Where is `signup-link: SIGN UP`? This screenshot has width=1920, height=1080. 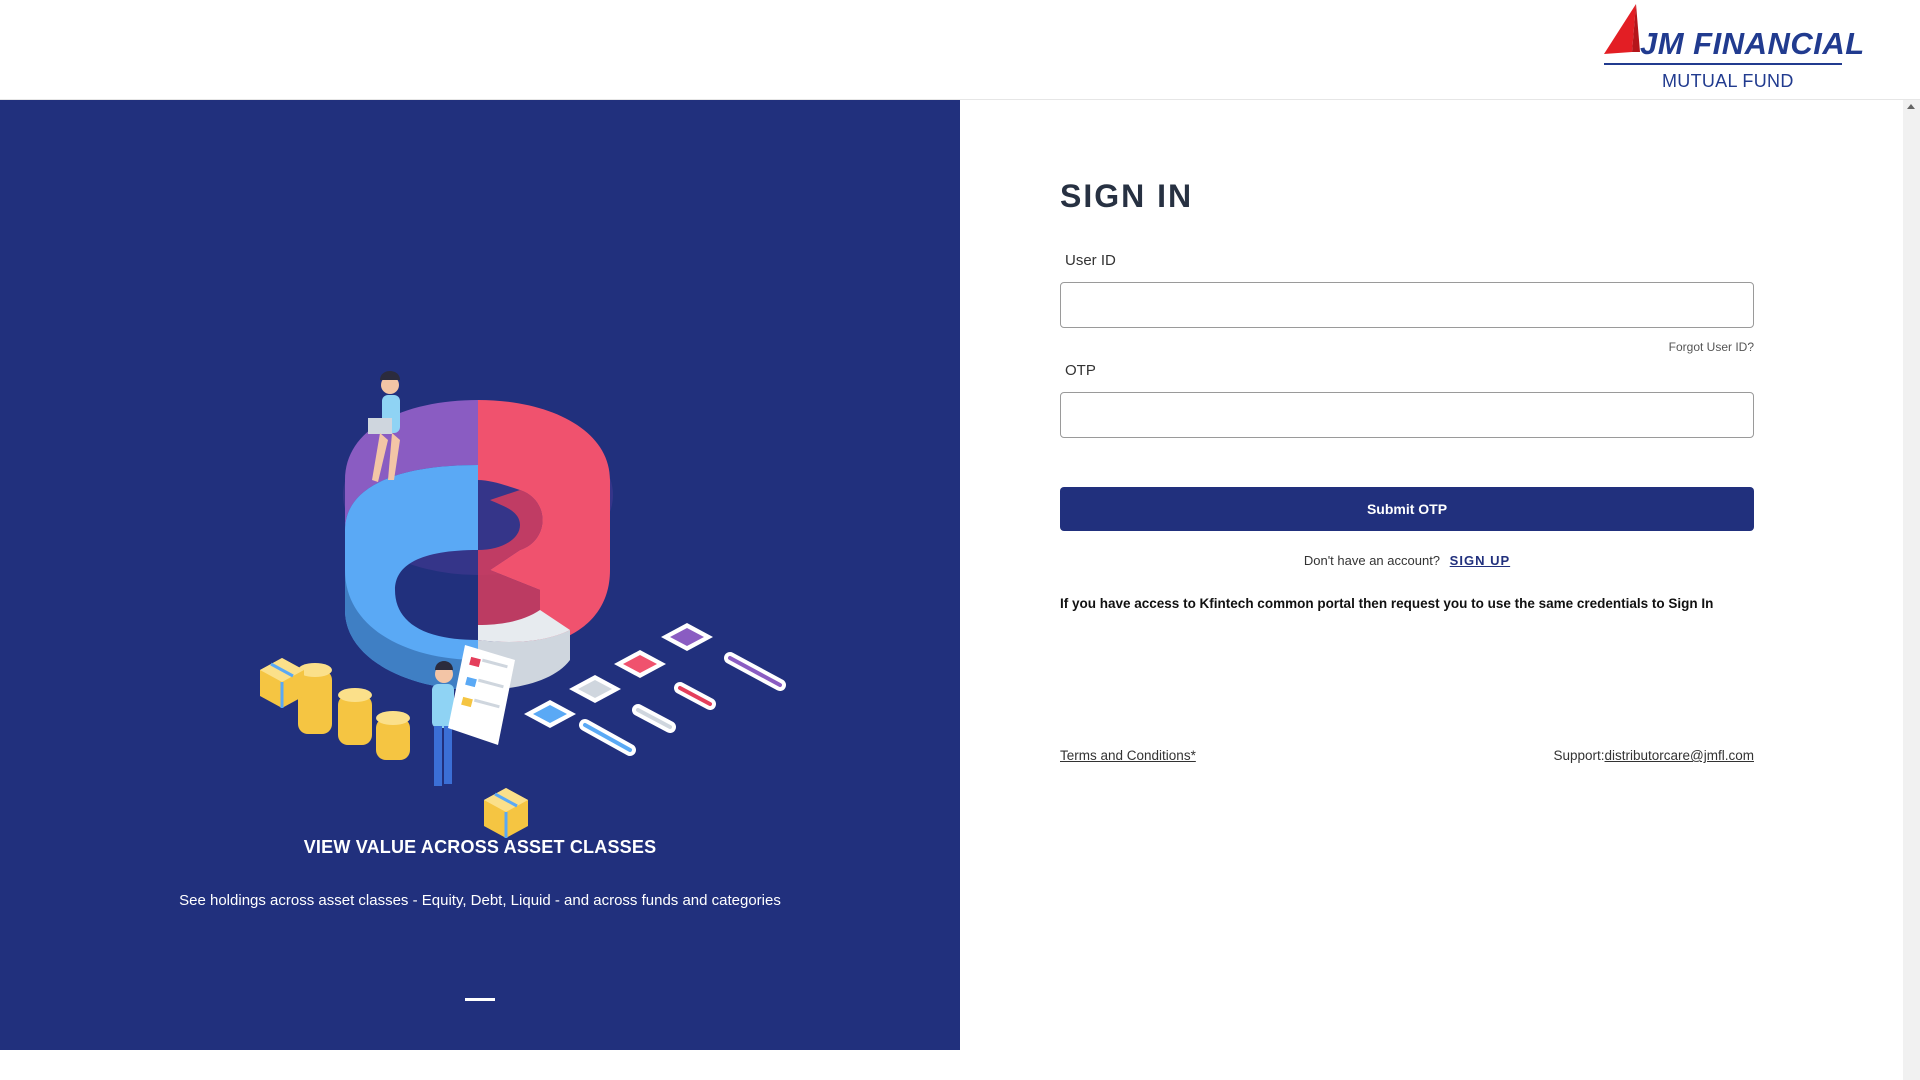
signup-link: SIGN UP is located at coordinates (1480, 560).